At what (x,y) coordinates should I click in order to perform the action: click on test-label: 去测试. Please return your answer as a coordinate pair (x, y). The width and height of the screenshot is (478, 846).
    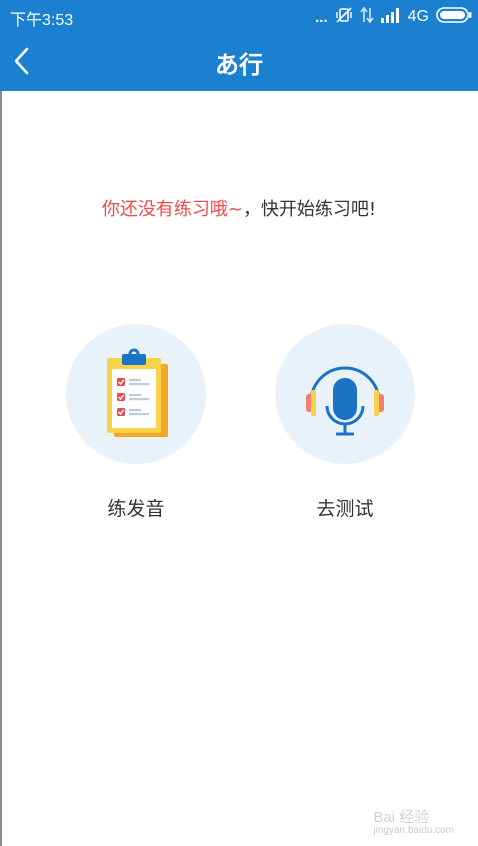
    Looking at the image, I should click on (345, 509).